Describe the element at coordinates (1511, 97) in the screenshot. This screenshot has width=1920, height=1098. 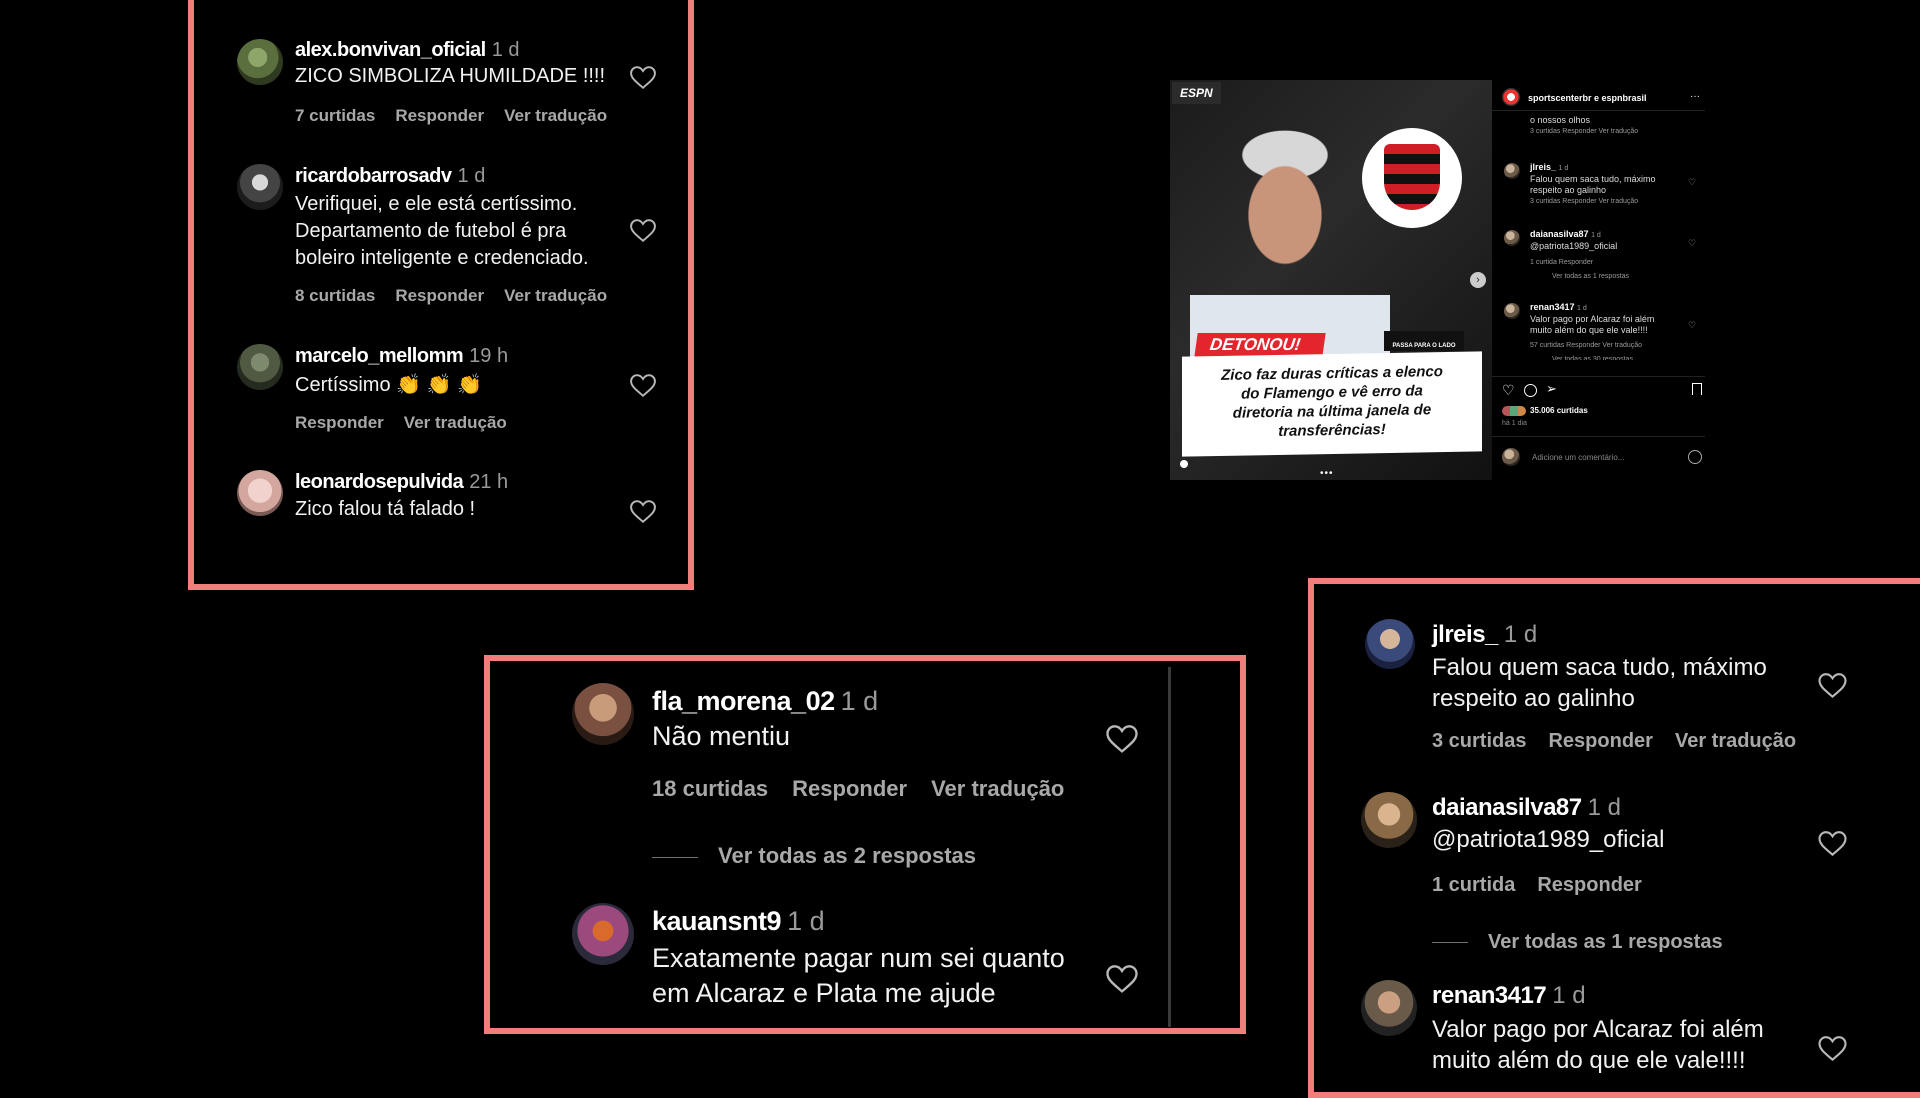
I see `author-avatar` at that location.